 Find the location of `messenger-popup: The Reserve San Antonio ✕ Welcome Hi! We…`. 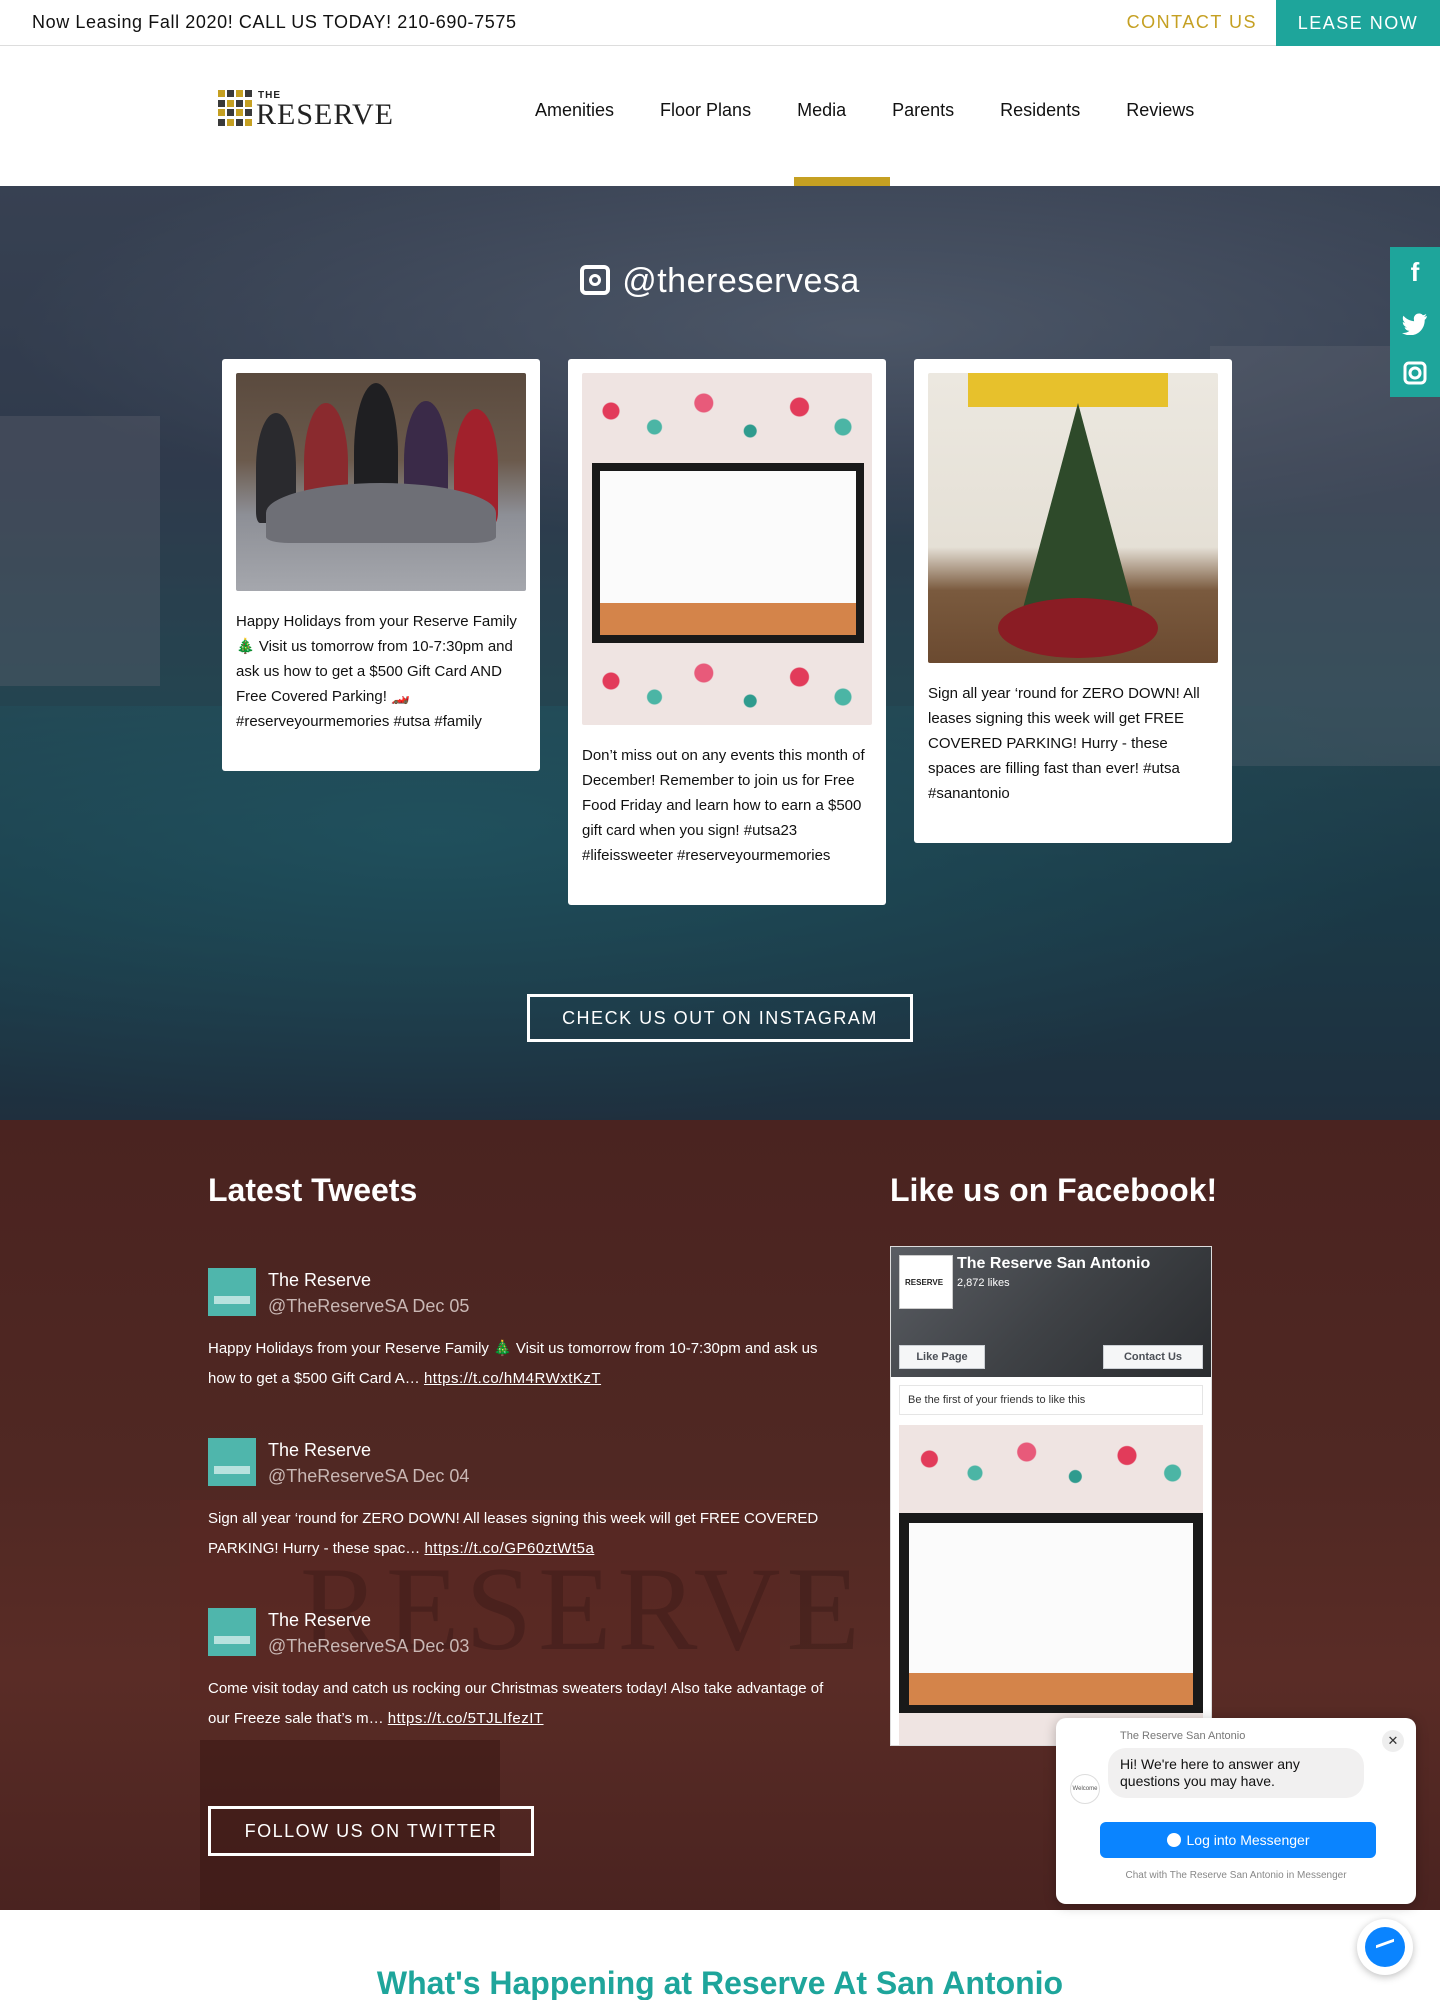

messenger-popup: The Reserve San Antonio ✕ Welcome Hi! We… is located at coordinates (1236, 1811).